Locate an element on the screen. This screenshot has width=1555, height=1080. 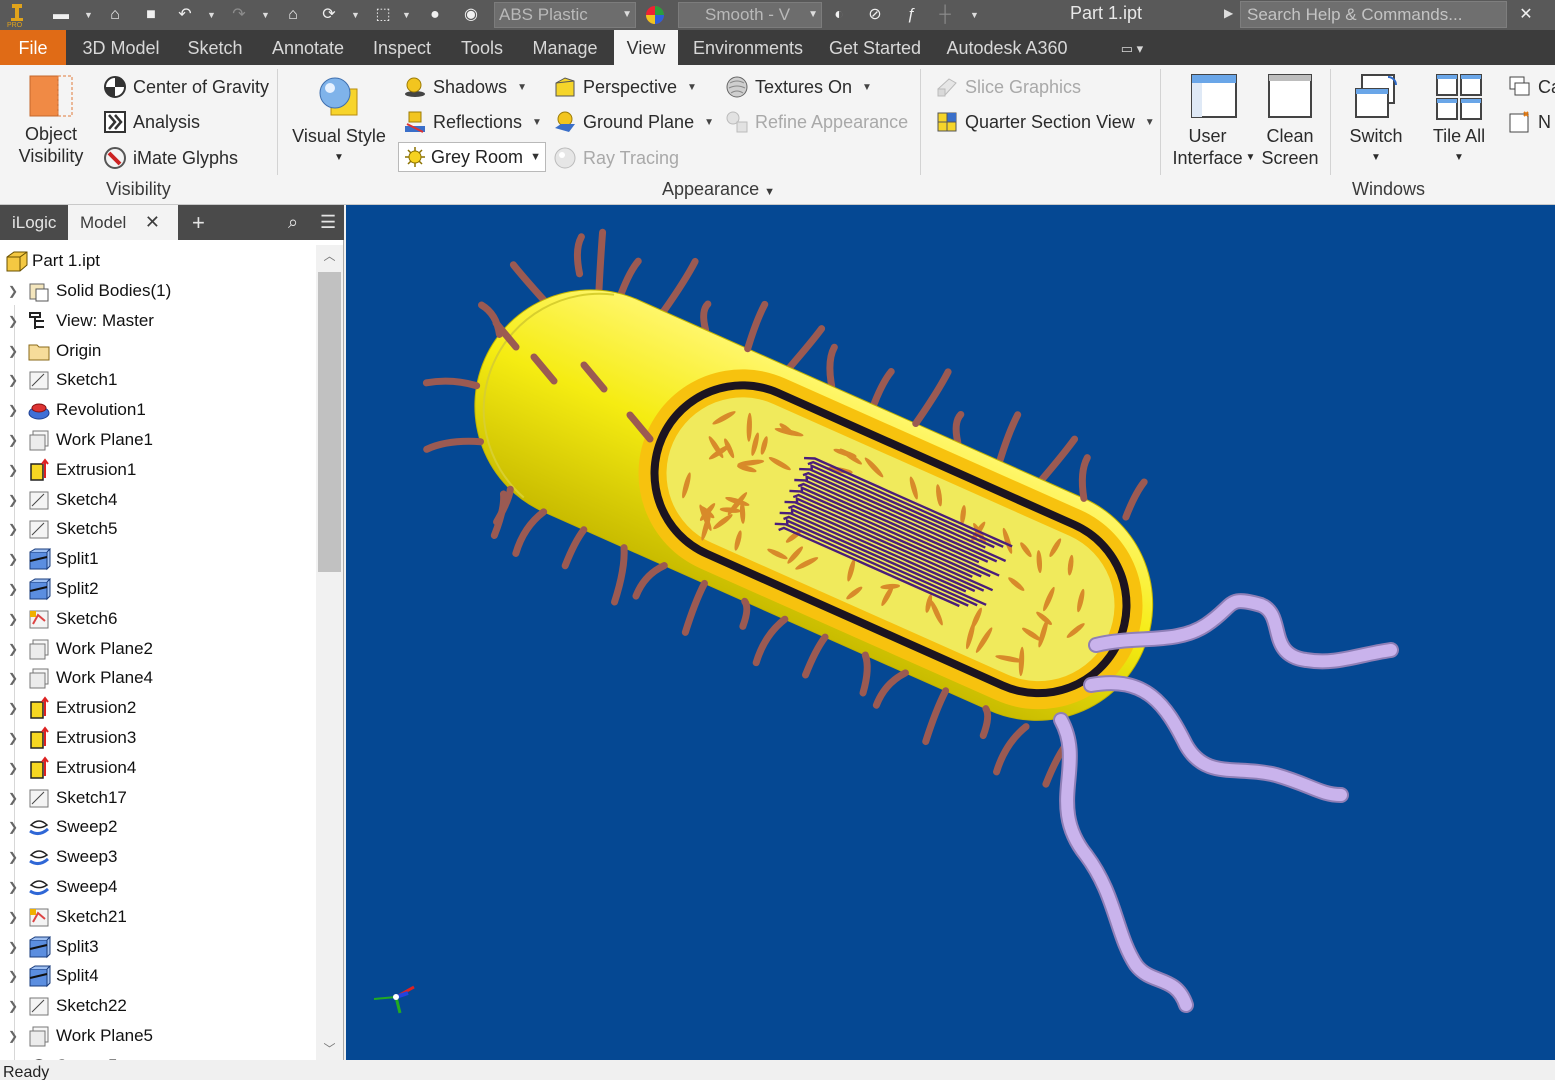
visual-style-button: Visual Style ▼ is located at coordinates (339, 121).